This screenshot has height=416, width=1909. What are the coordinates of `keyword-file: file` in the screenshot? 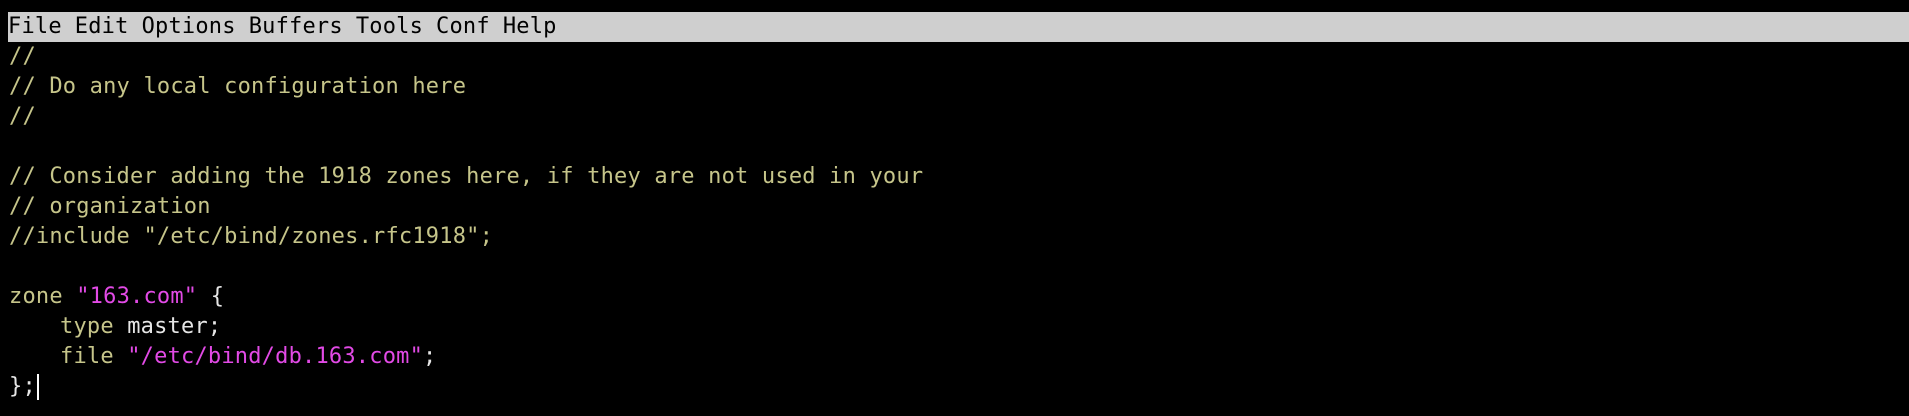 It's located at (87, 356).